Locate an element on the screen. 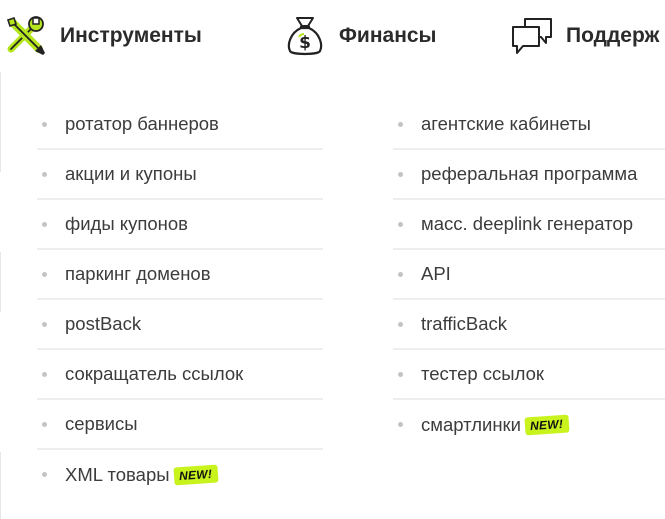 Image resolution: width=665 pixels, height=519 pixels. menu-item-promos-coupons: акции и купоны is located at coordinates (180, 175).